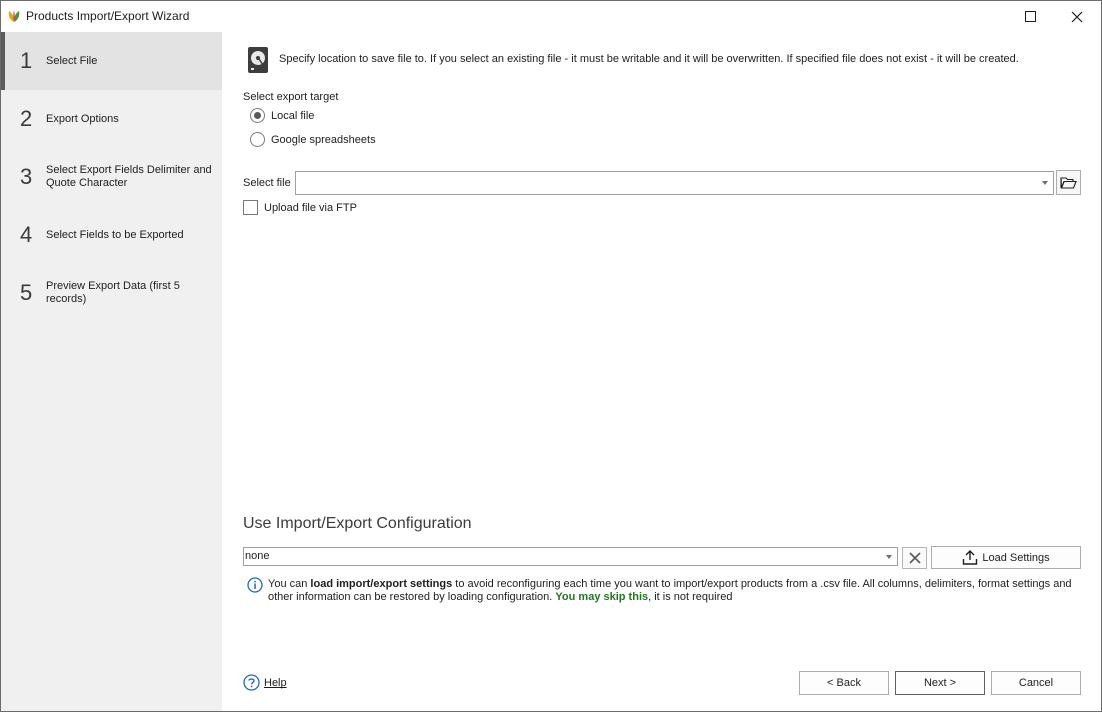 The height and width of the screenshot is (712, 1102). Describe the element at coordinates (381, 584) in the screenshot. I see `info-text-bold: load import/export settings` at that location.